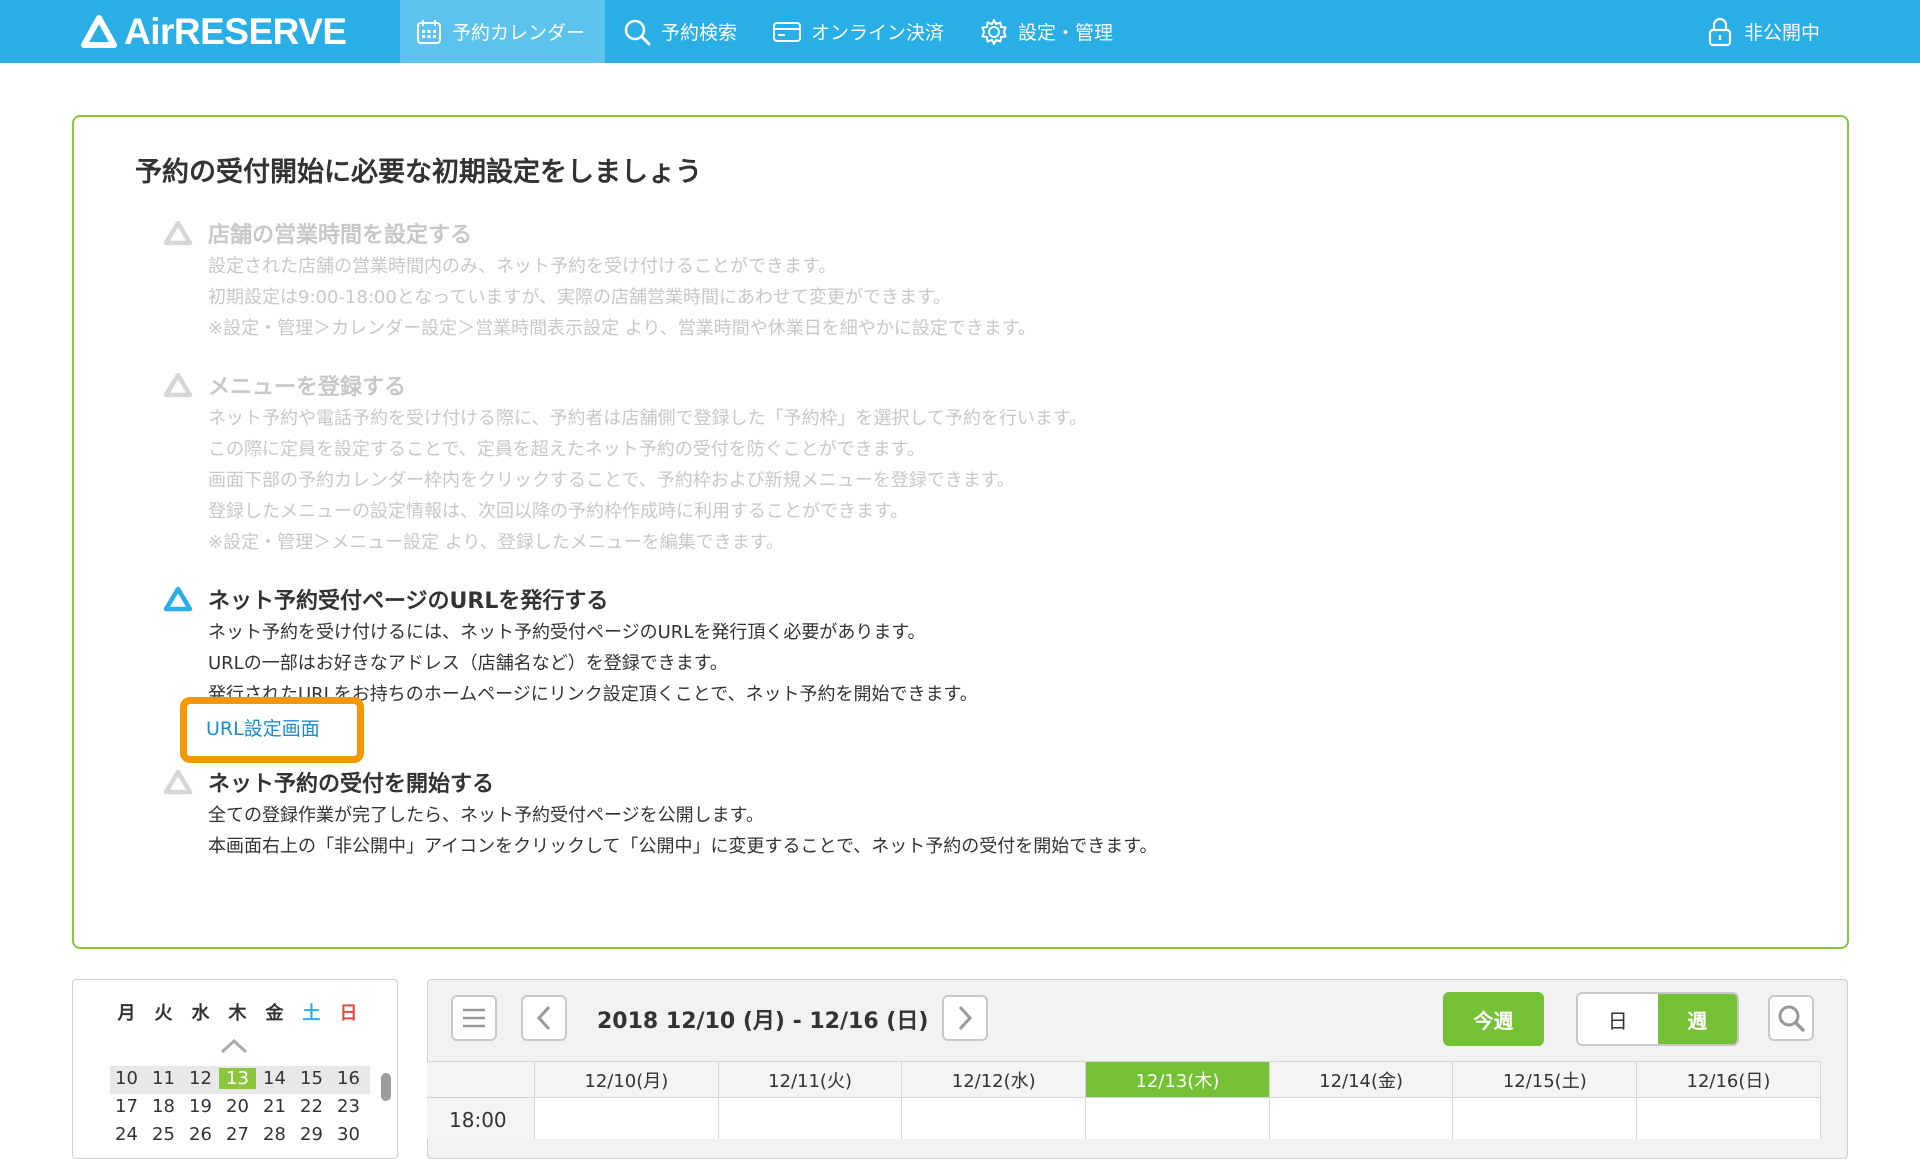 This screenshot has height=1159, width=1920. What do you see at coordinates (418, 172) in the screenshot?
I see `setup-title: 予約の受付開始に必要な初期設定をしましょう` at bounding box center [418, 172].